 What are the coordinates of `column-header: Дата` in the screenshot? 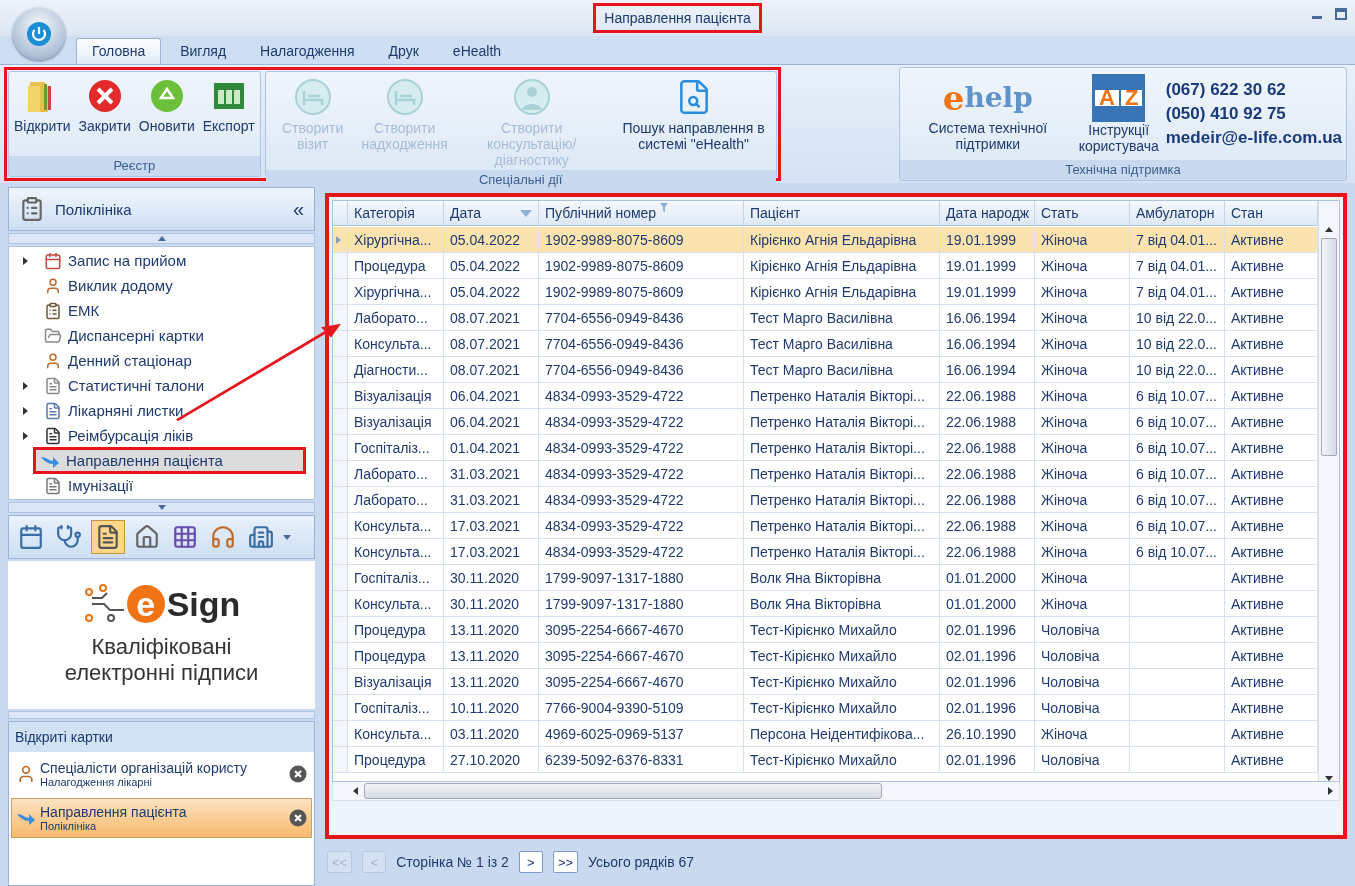 It's located at (491, 213).